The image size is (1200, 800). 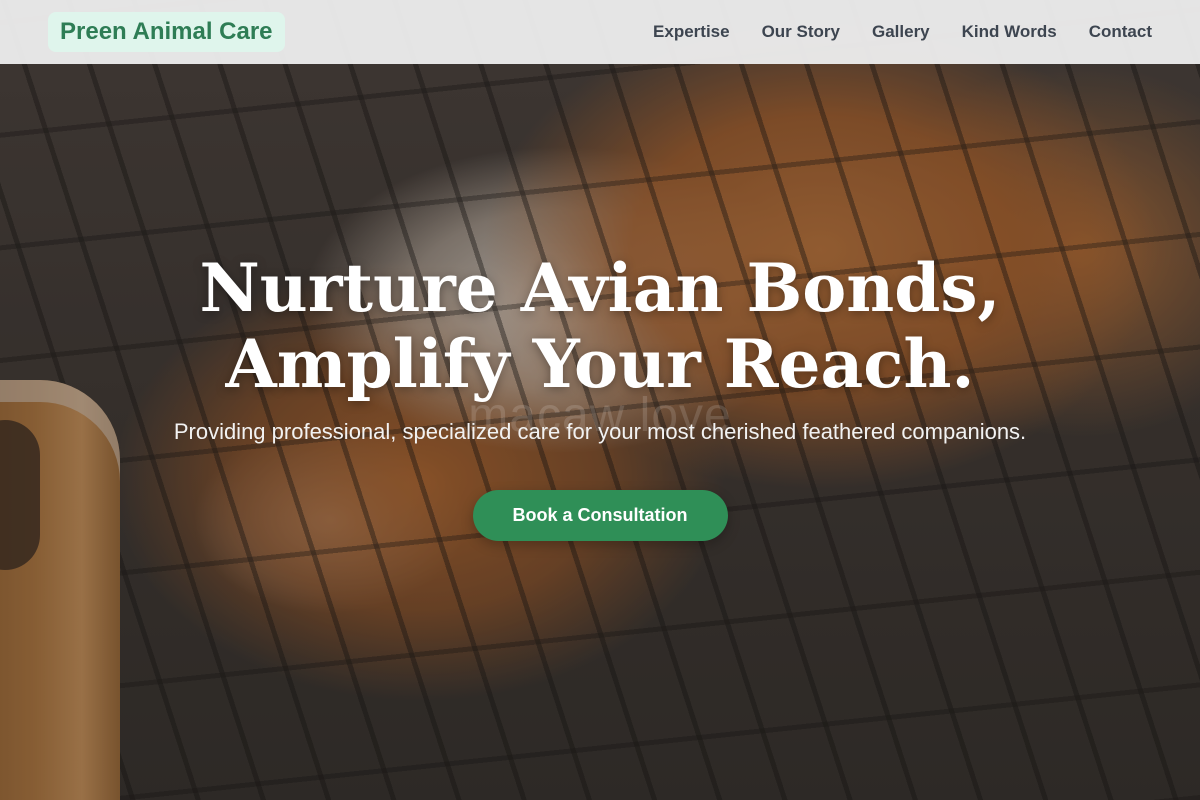 I want to click on nav-link-kind-words: Kind Words, so click(x=1009, y=31).